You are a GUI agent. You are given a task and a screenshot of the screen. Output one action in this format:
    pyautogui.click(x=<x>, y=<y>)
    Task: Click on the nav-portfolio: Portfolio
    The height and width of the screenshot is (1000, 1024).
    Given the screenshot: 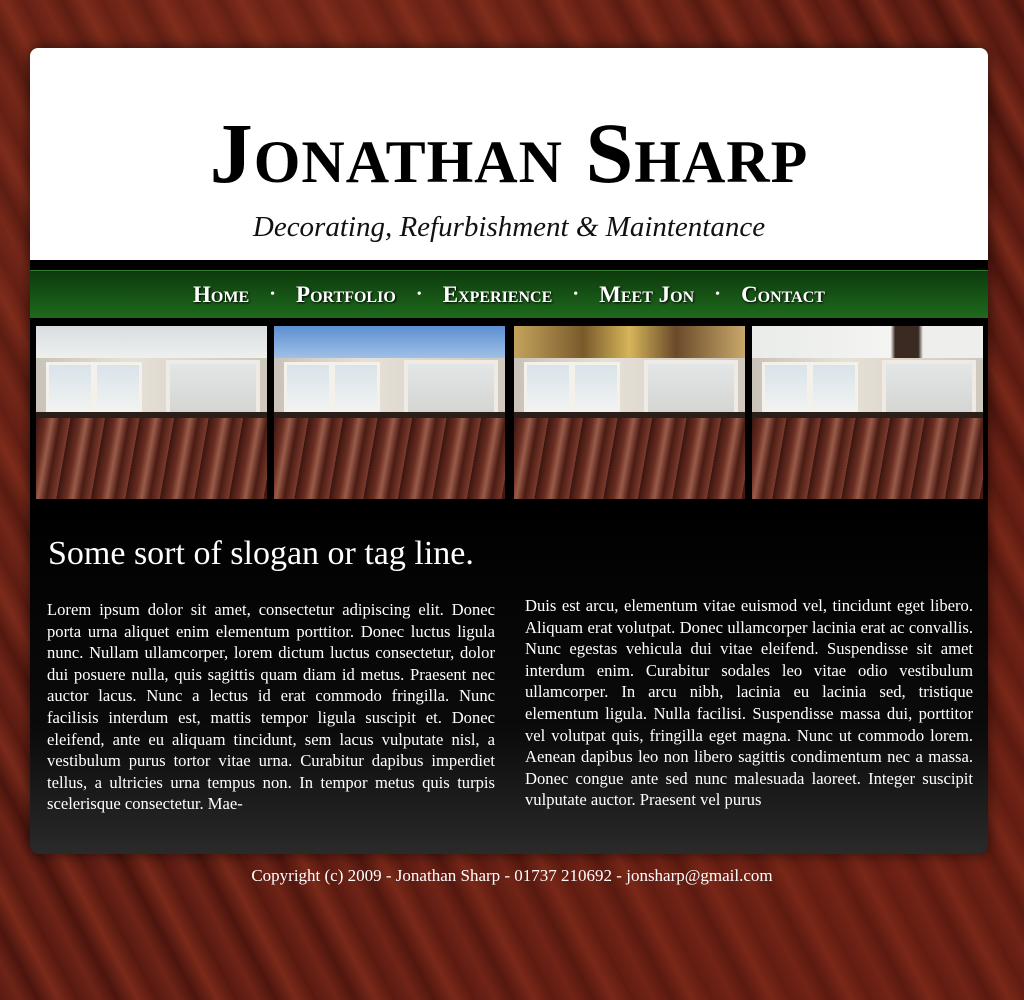 What is the action you would take?
    pyautogui.click(x=346, y=295)
    